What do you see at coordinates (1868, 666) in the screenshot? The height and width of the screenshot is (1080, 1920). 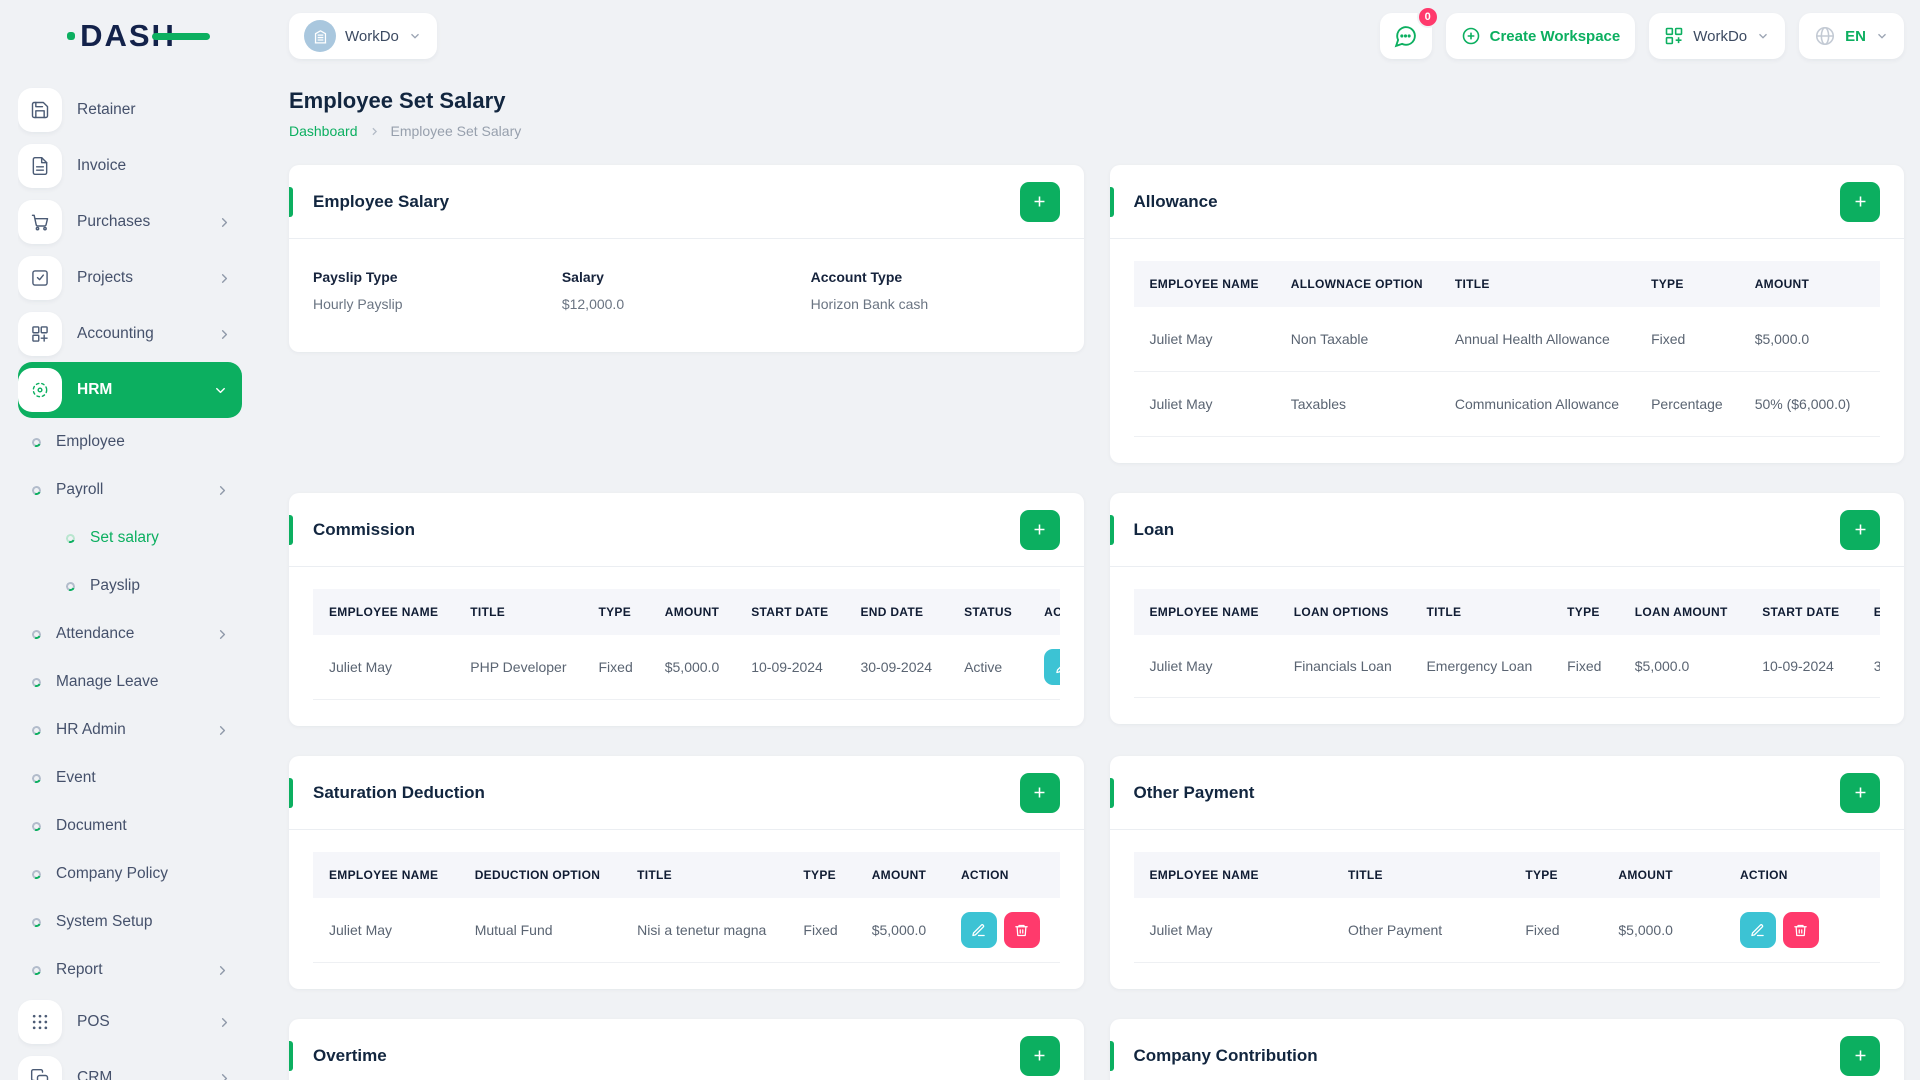 I see `table-cell: 30-09-2024` at bounding box center [1868, 666].